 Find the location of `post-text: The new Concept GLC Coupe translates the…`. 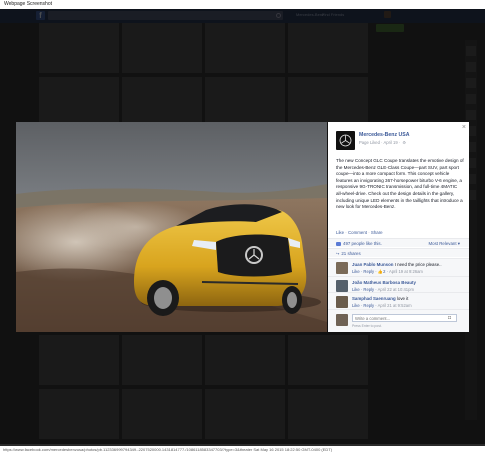

post-text: The new Concept GLC Coupe translates the… is located at coordinates (400, 184).